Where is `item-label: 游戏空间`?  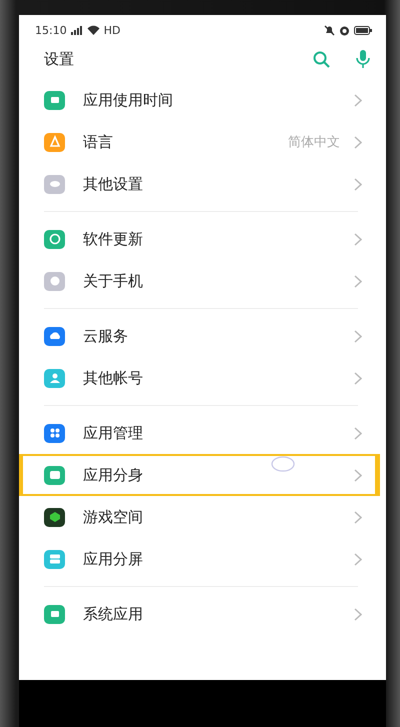
item-label: 游戏空间 is located at coordinates (113, 517).